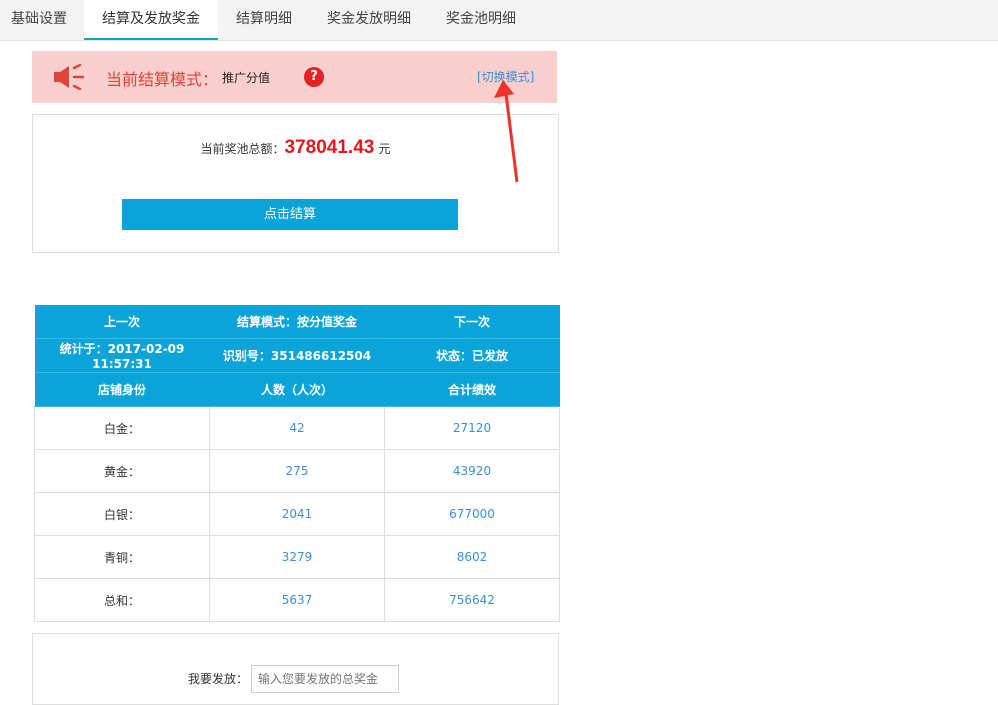 This screenshot has height=705, width=998. Describe the element at coordinates (472, 322) in the screenshot. I see `next-label: 下一次` at that location.